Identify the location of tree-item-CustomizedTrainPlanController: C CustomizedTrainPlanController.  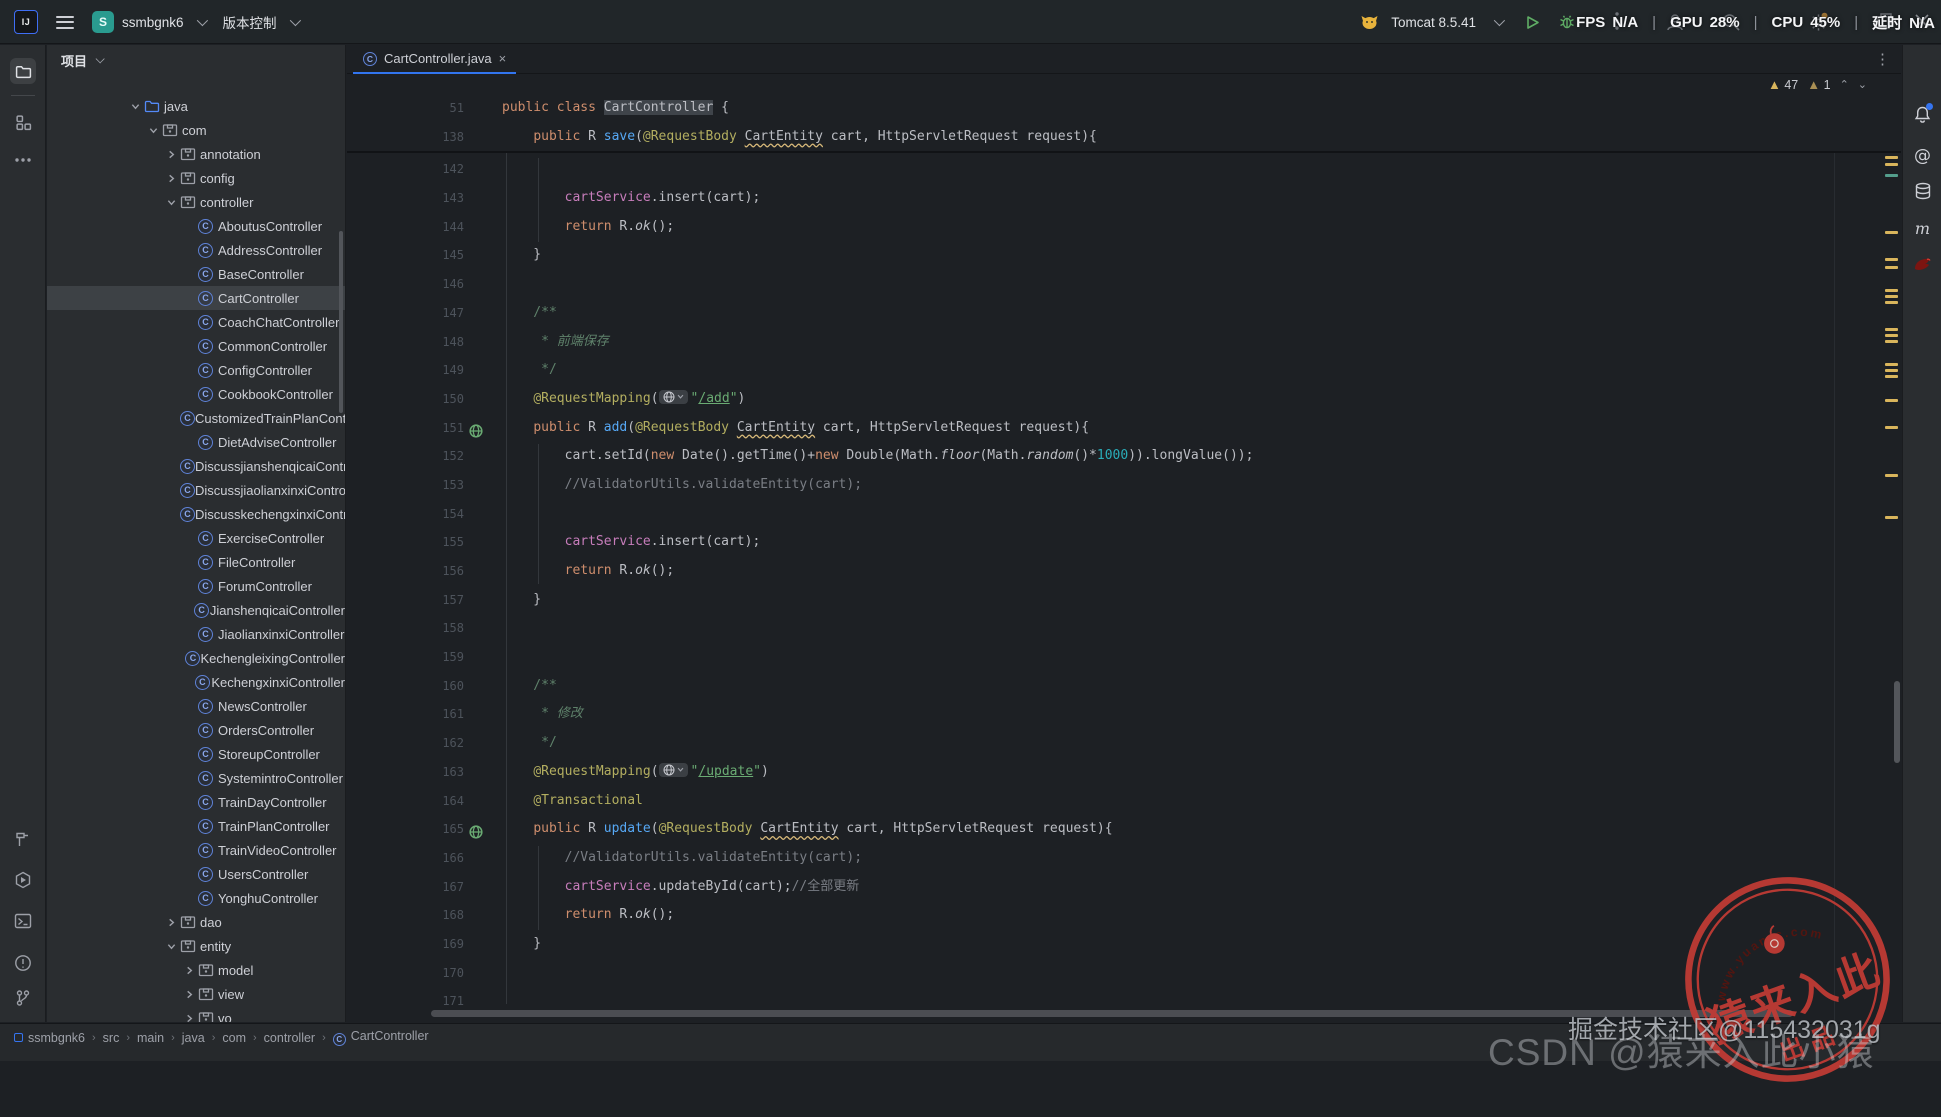
(196, 418).